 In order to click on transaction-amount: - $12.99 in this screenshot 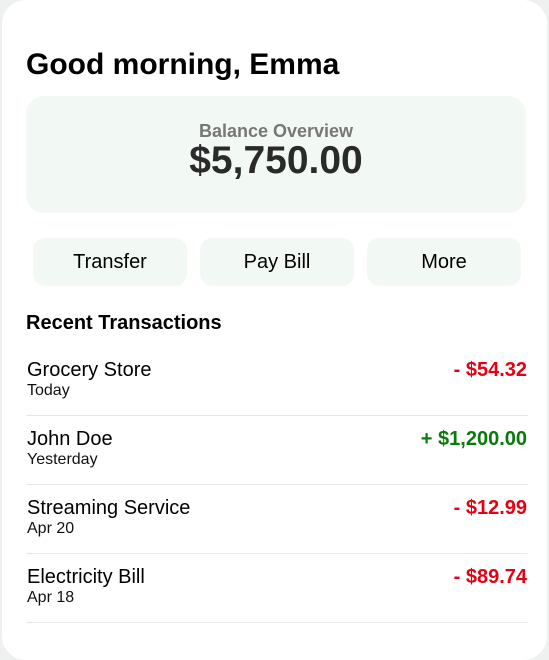, I will do `click(490, 508)`.